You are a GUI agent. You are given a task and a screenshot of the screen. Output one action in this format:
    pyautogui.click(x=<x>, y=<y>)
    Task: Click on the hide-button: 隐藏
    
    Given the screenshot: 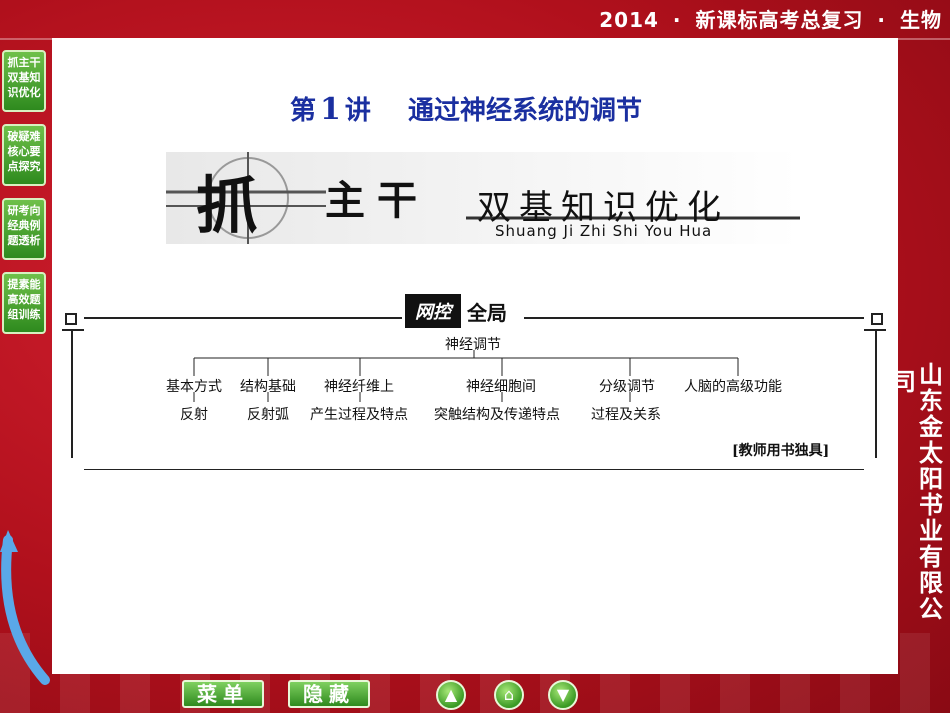 What is the action you would take?
    pyautogui.click(x=329, y=694)
    